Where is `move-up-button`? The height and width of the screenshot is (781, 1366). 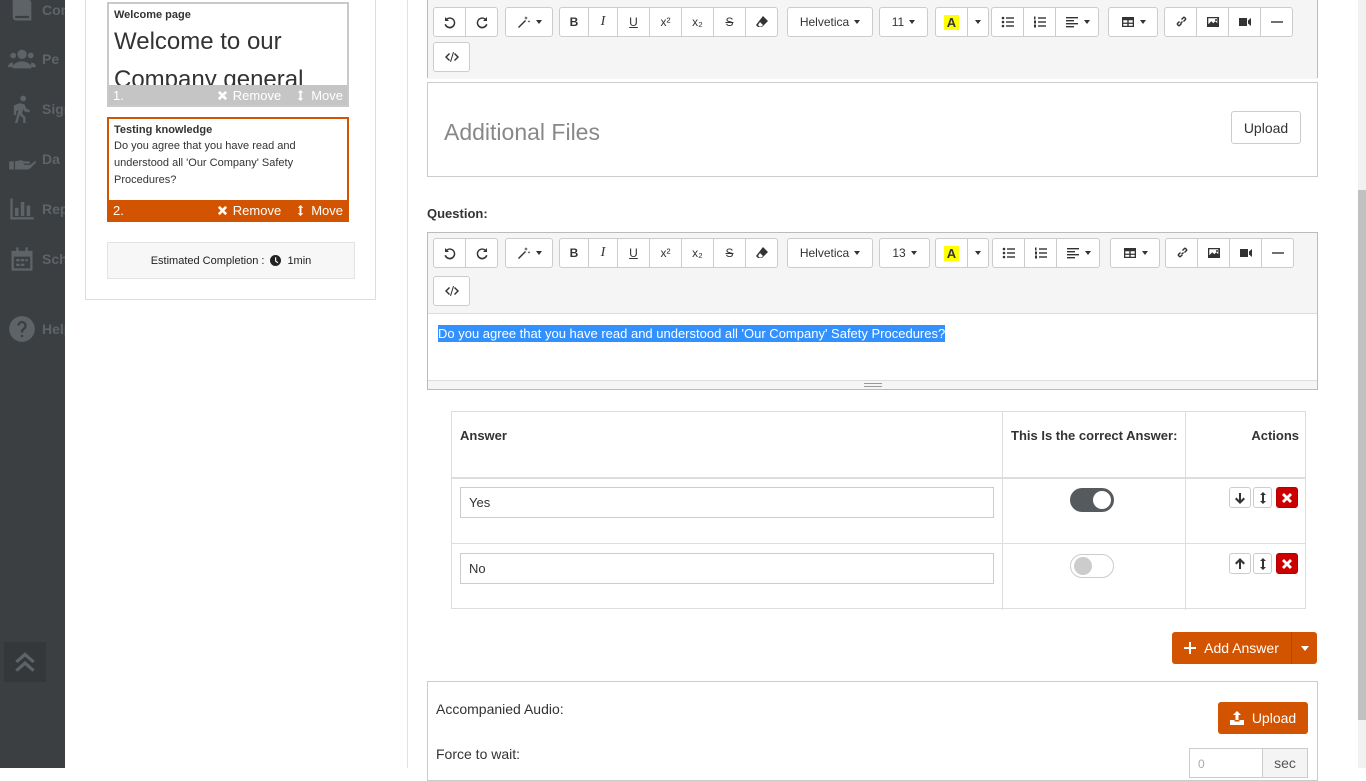 move-up-button is located at coordinates (1240, 563).